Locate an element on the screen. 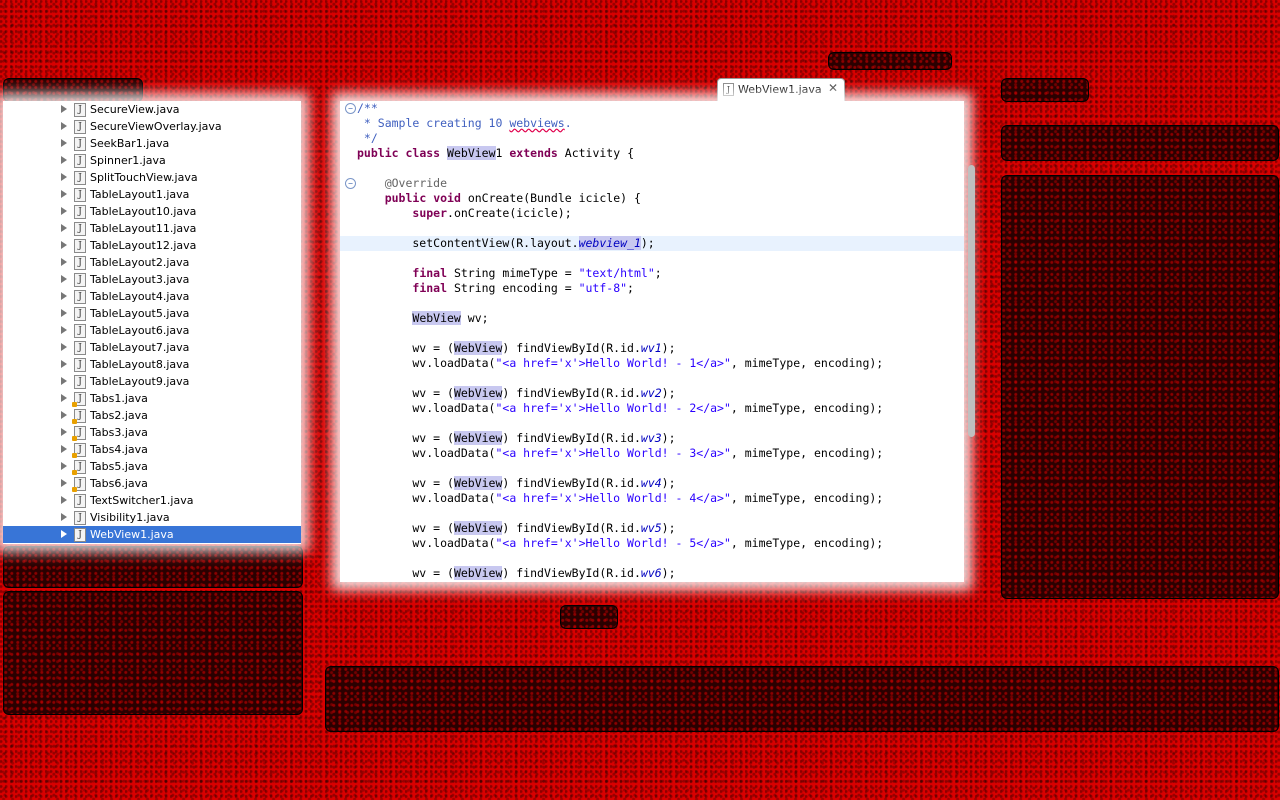 This screenshot has width=1280, height=800. code-line: final String mimeType = "text/html"; is located at coordinates (652, 273).